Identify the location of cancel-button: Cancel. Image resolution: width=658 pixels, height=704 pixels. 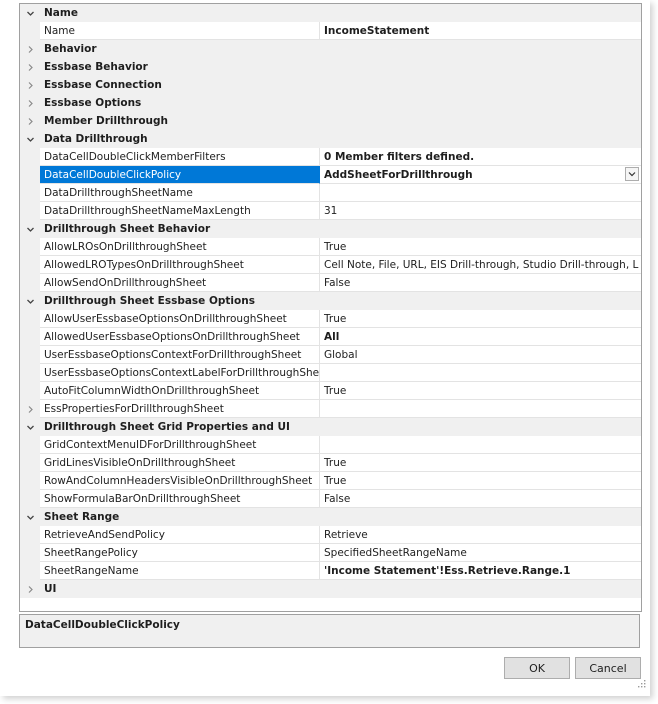
(608, 668).